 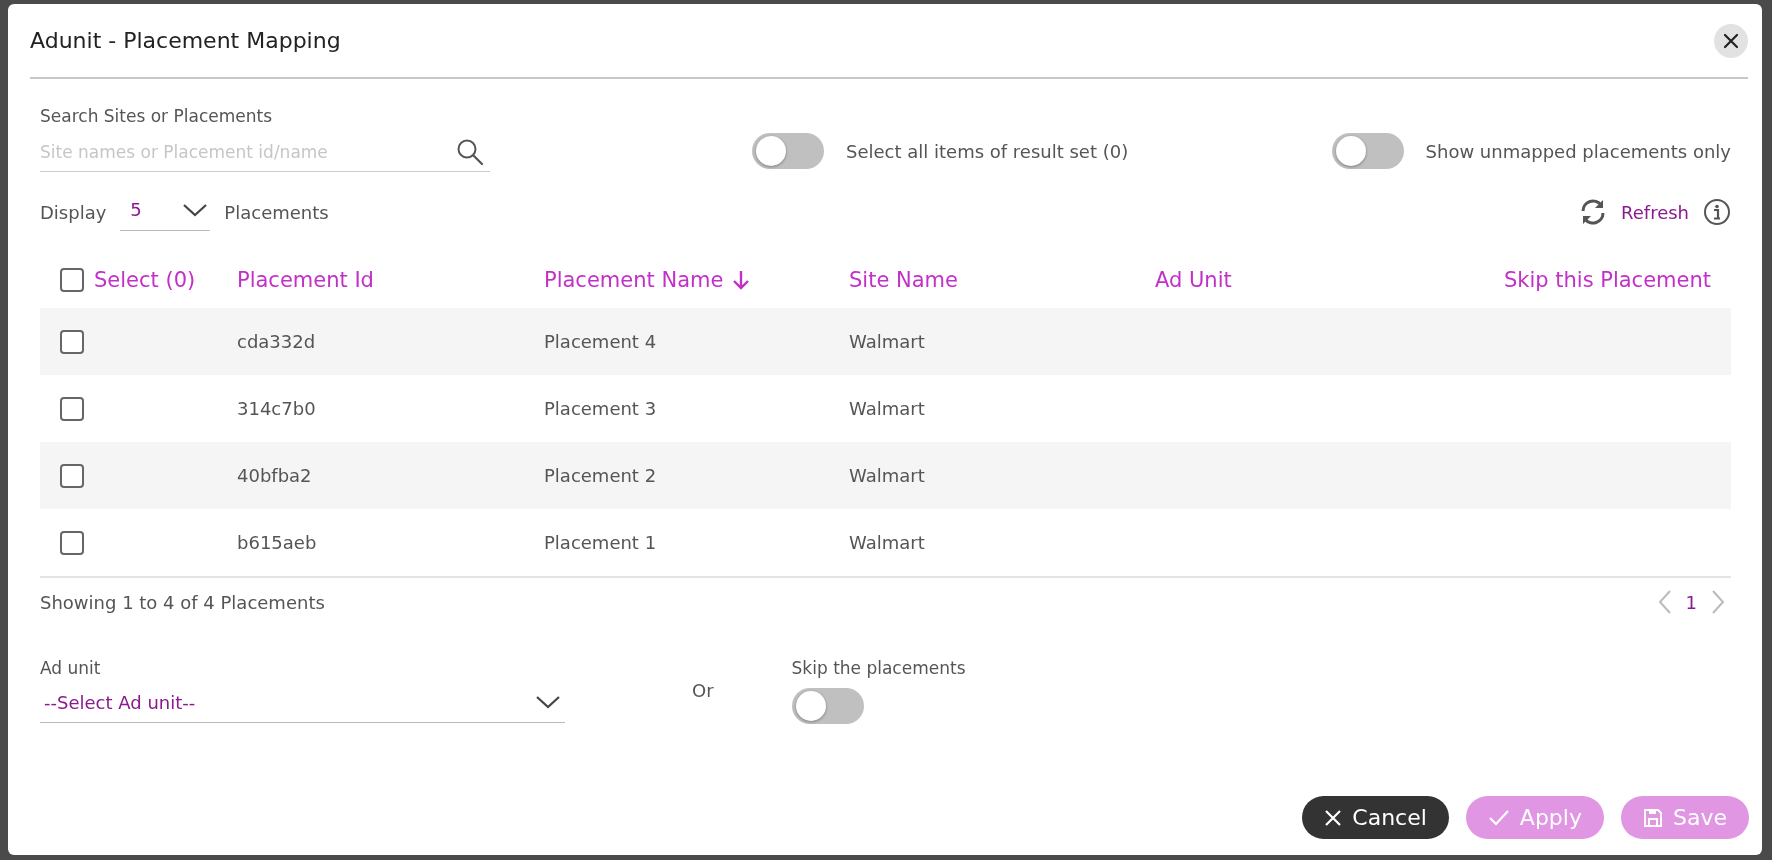 What do you see at coordinates (185, 40) in the screenshot?
I see `dialog-title: Adunit - Placement Mapping` at bounding box center [185, 40].